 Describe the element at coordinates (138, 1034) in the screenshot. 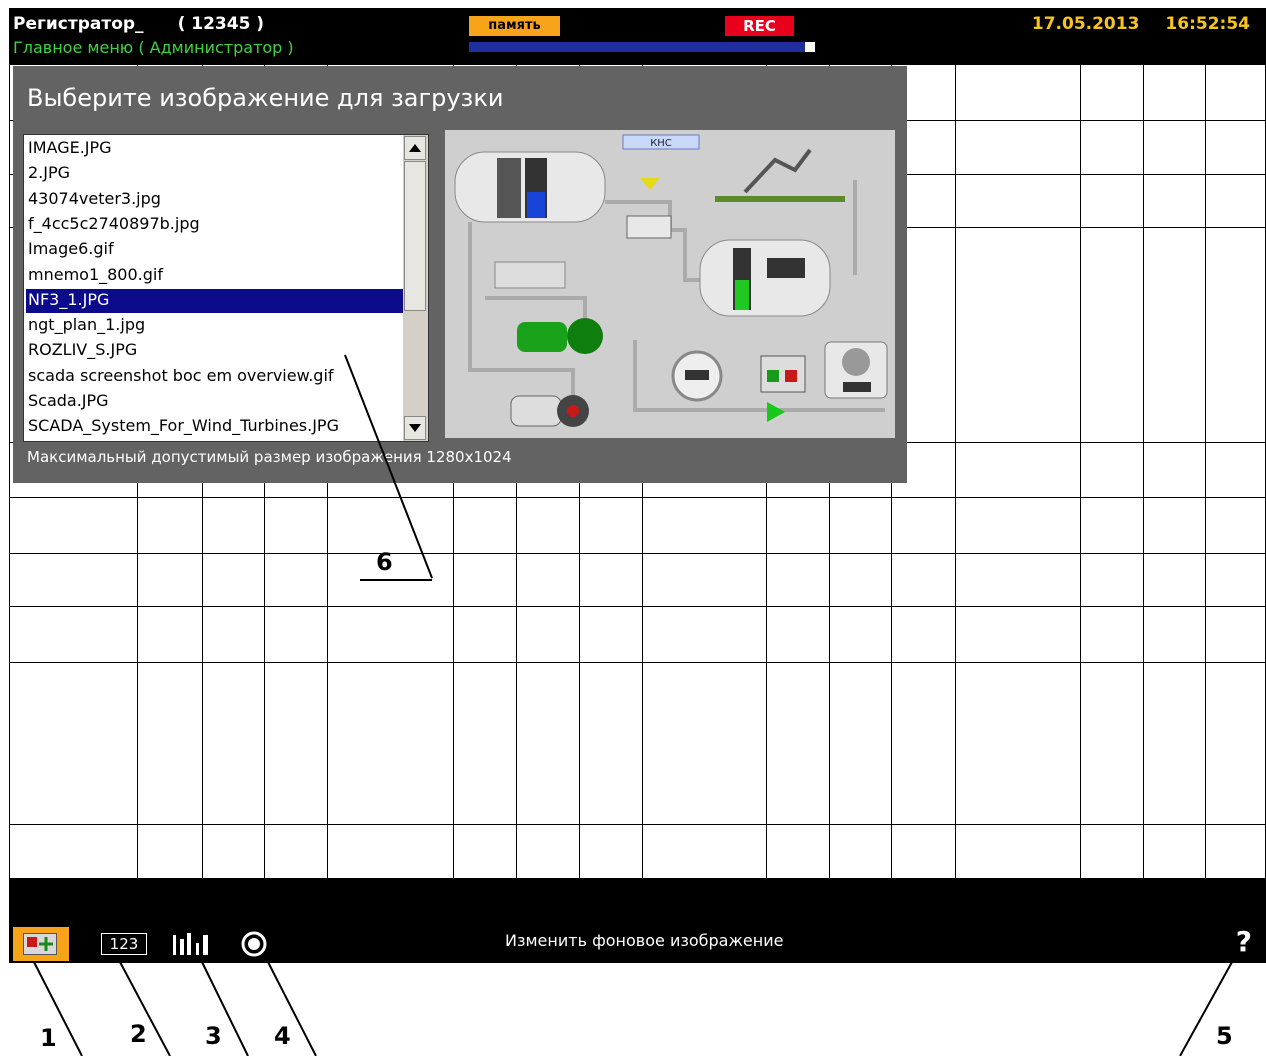

I see `callout-2: 2` at that location.